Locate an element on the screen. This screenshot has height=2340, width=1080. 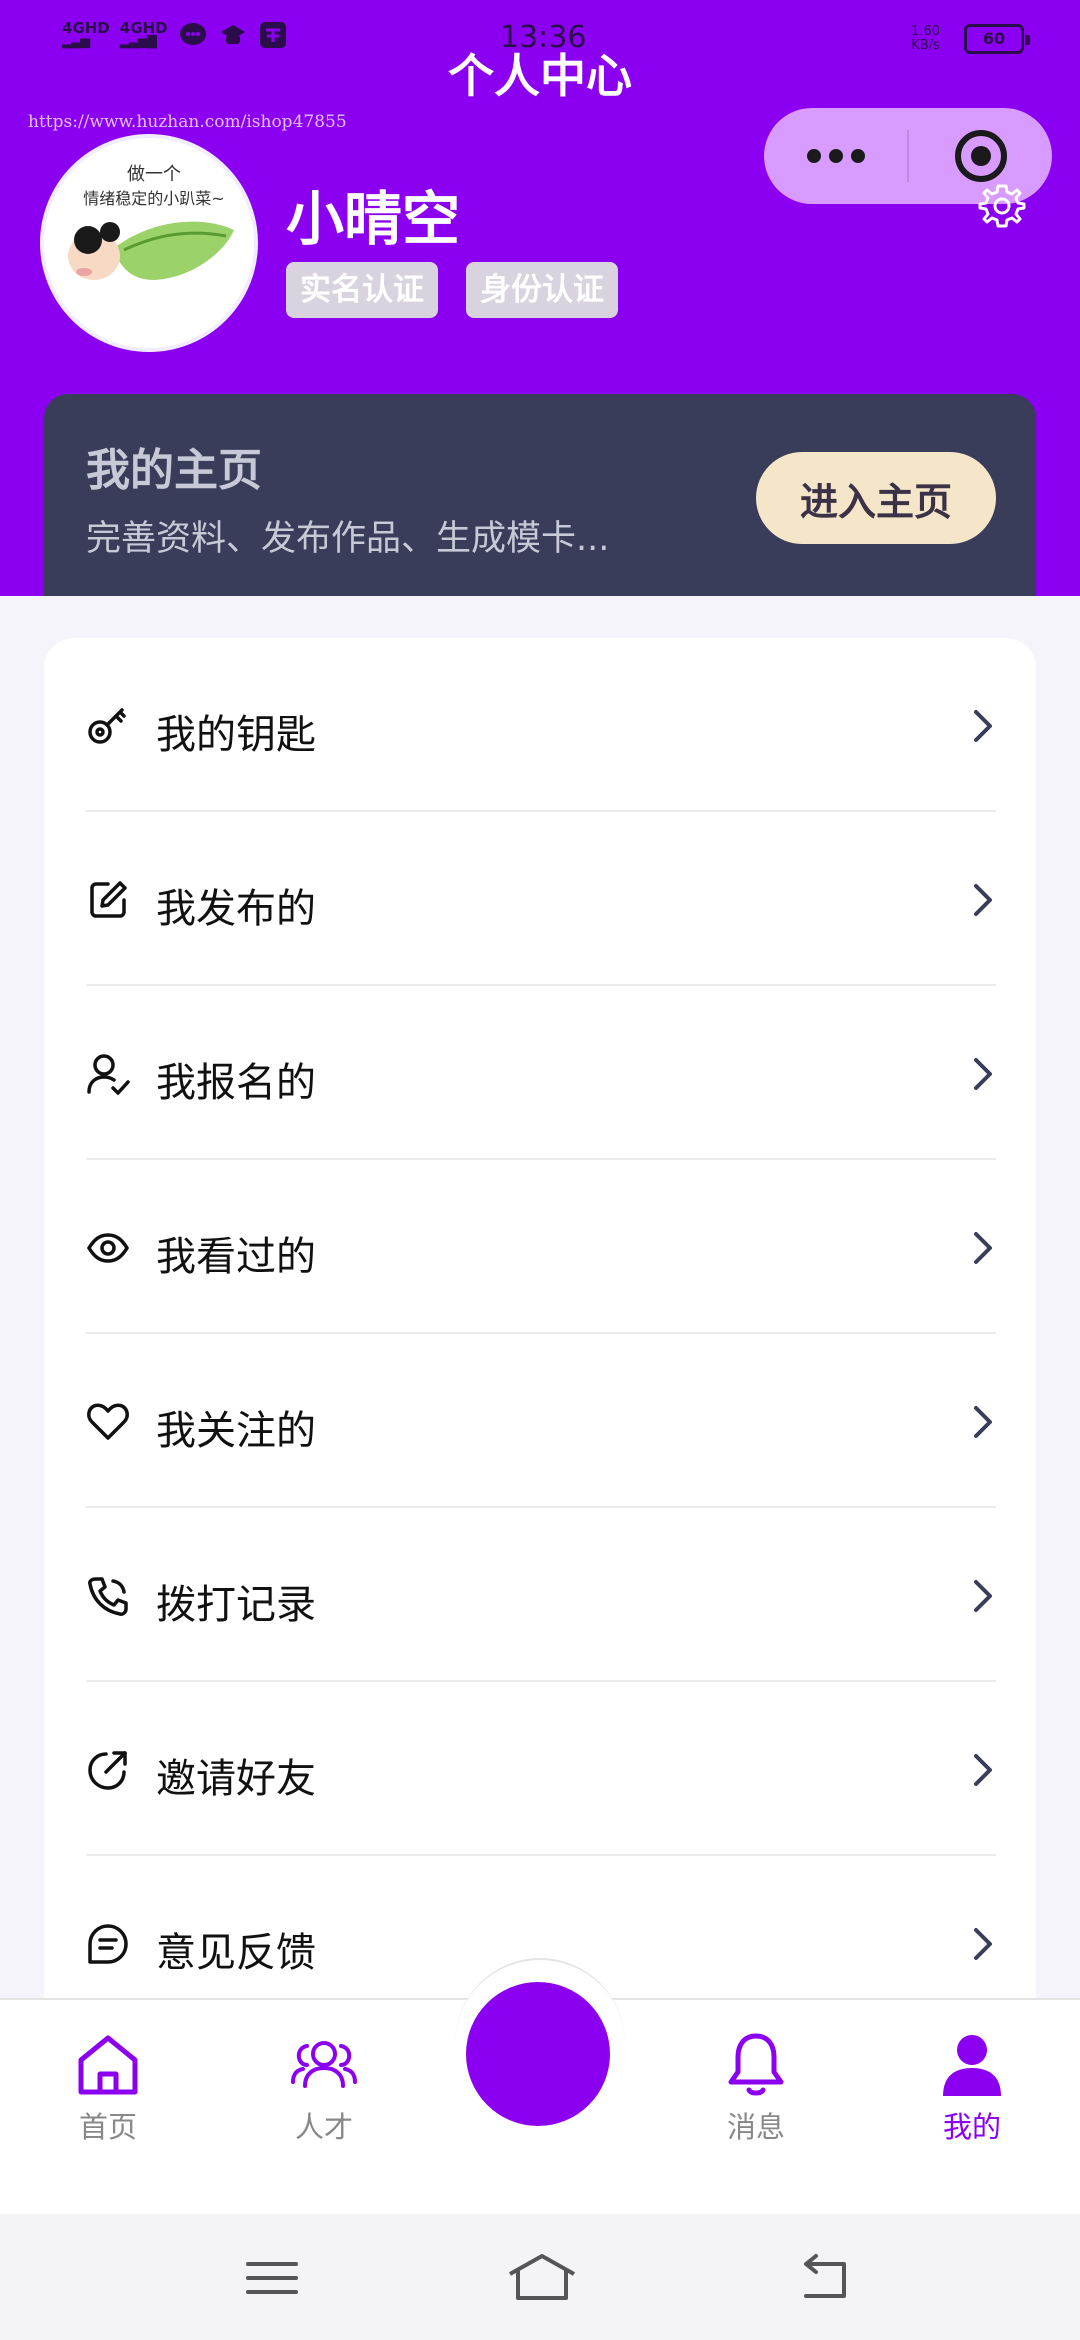
avatar-caption-1: 做一个 is located at coordinates (154, 174).